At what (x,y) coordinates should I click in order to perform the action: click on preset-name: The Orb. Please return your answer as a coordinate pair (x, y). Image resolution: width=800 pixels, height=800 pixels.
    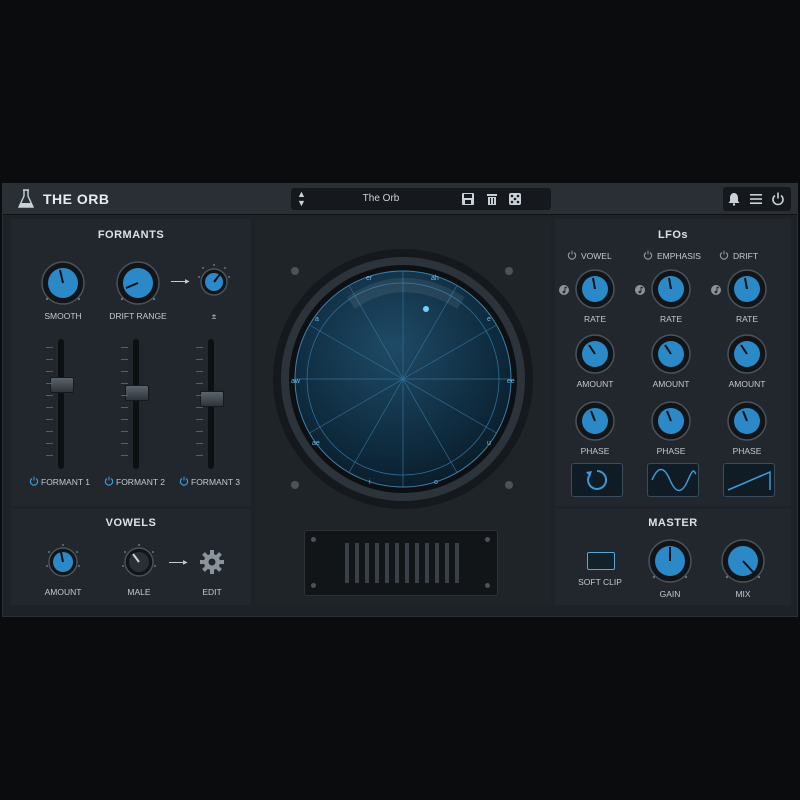
    Looking at the image, I should click on (381, 198).